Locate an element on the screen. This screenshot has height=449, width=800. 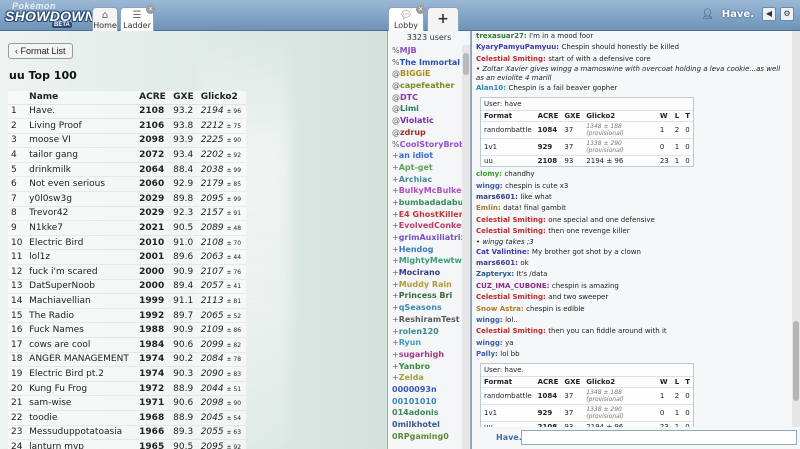
gear-icon: ⚙ is located at coordinates (787, 14).